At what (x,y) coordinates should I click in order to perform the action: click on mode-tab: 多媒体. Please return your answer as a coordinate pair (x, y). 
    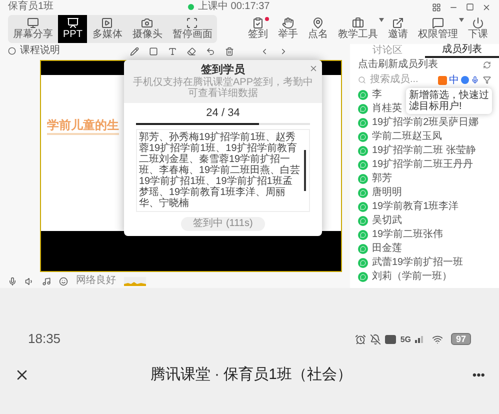
    Looking at the image, I should click on (107, 29).